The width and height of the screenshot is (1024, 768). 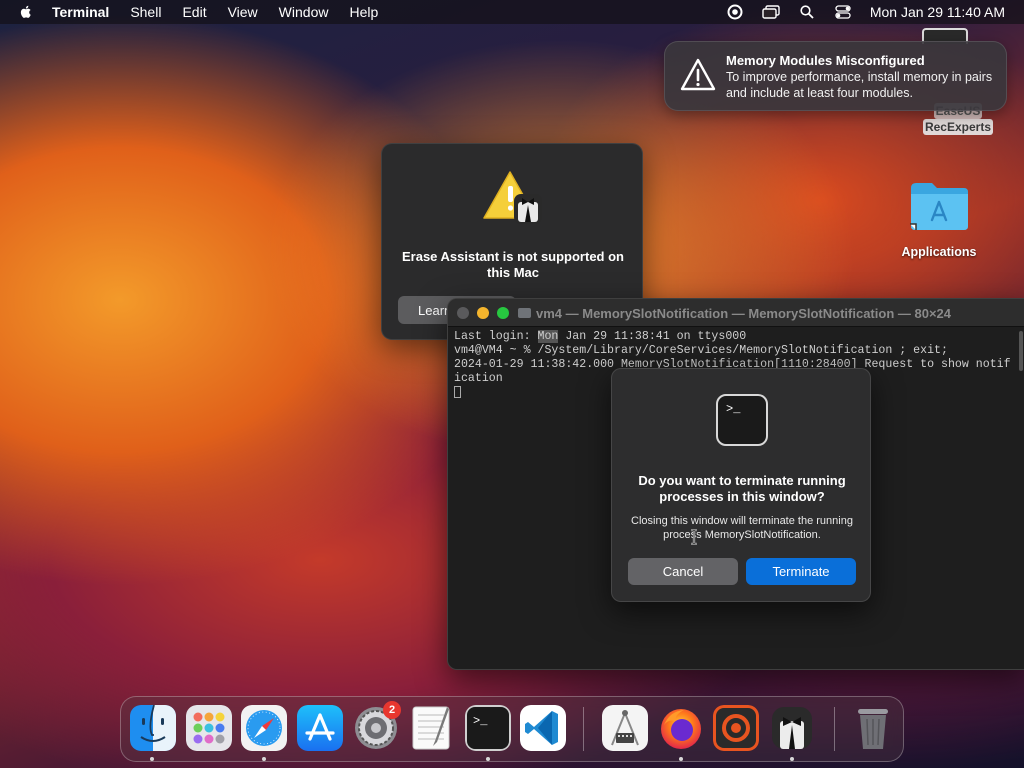 I want to click on menu-shell: Shell, so click(x=145, y=12).